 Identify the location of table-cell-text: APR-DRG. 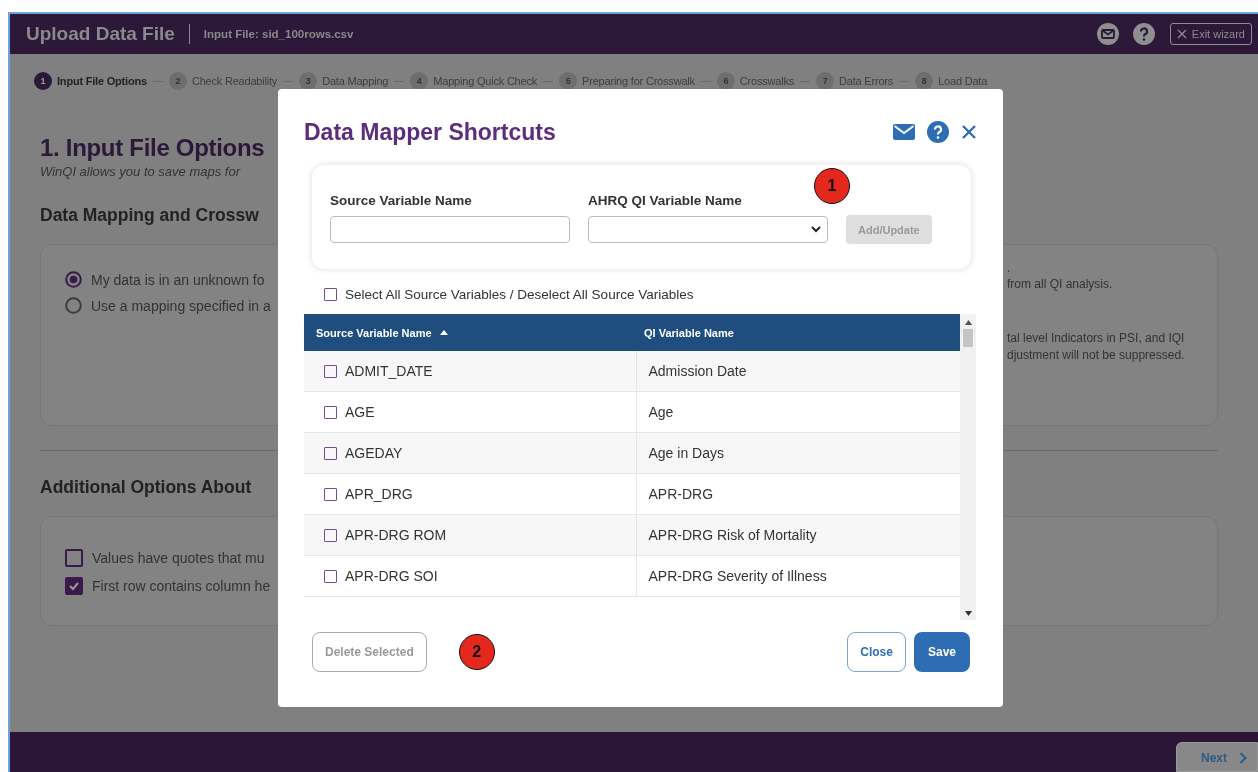
(681, 494).